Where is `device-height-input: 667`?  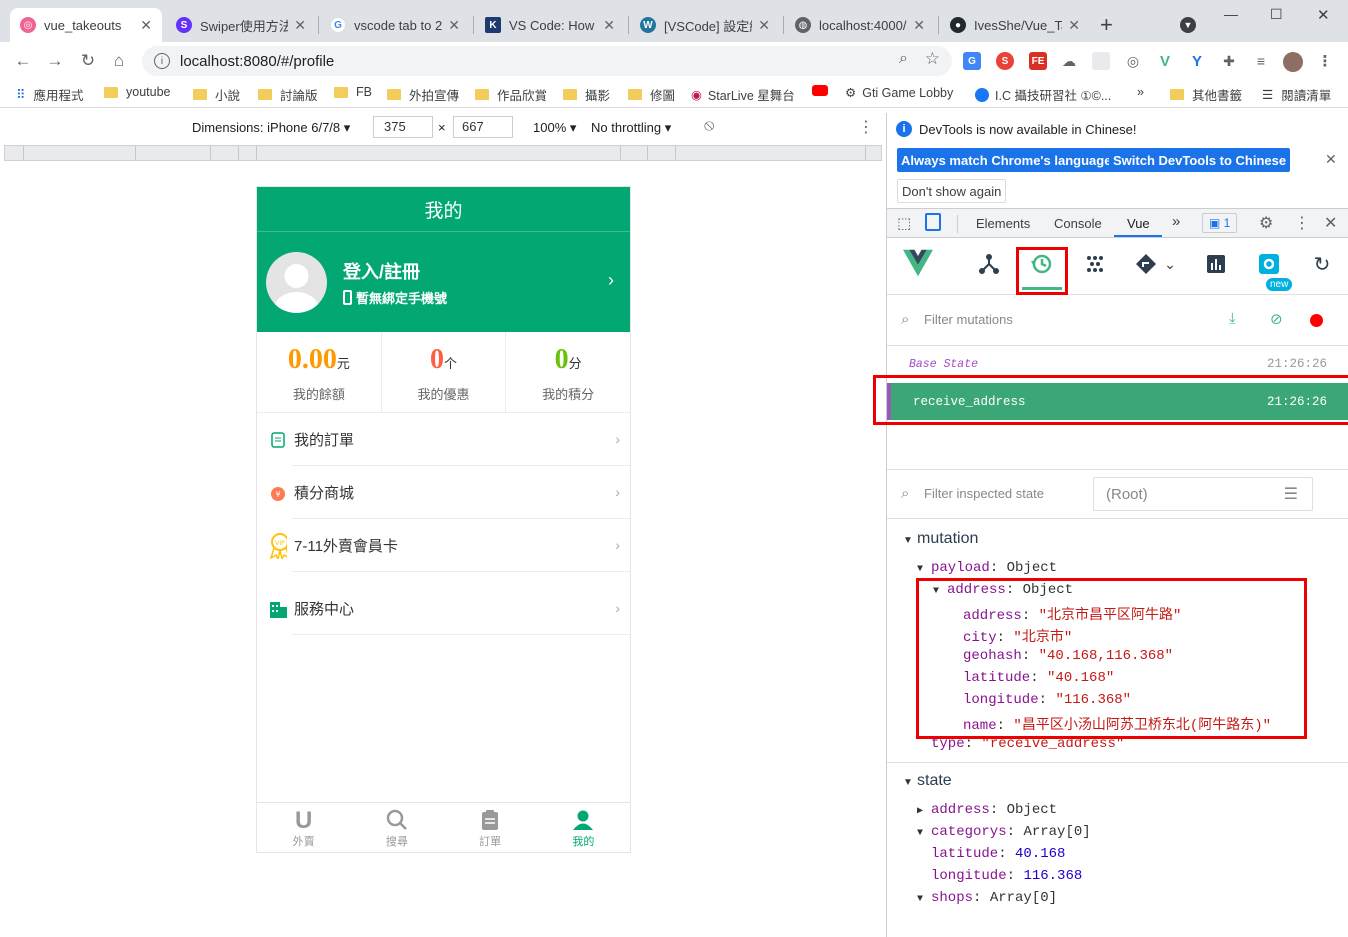 device-height-input: 667 is located at coordinates (483, 127).